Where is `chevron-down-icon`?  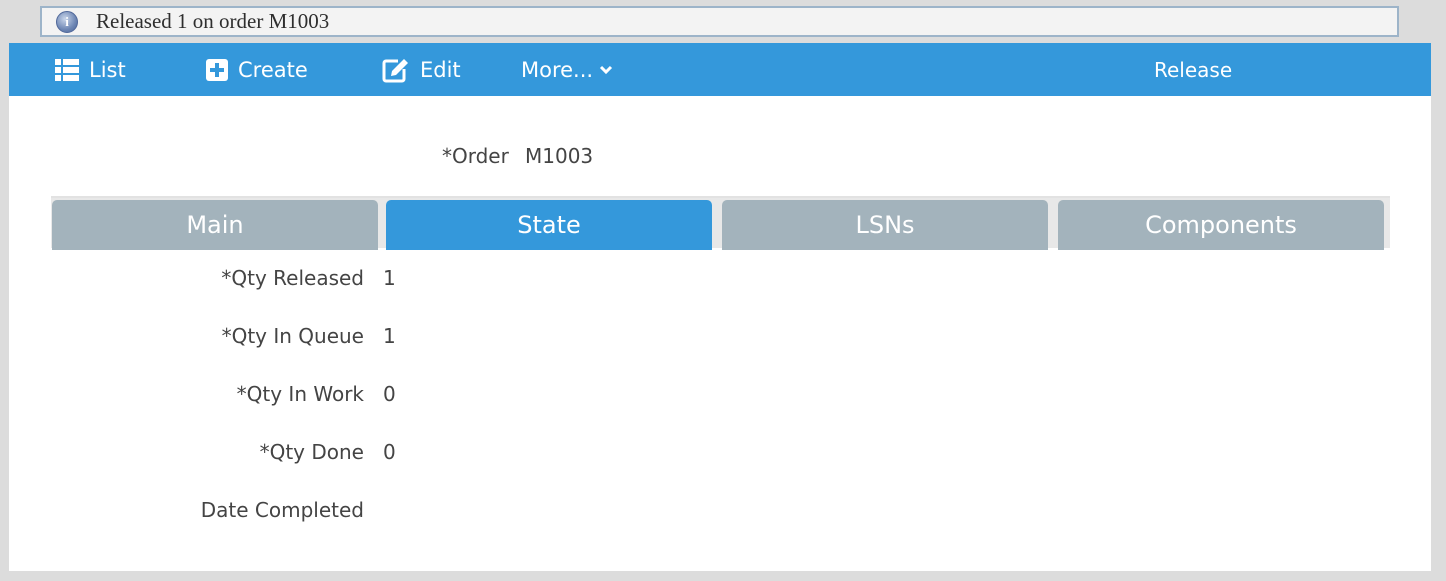 chevron-down-icon is located at coordinates (606, 69).